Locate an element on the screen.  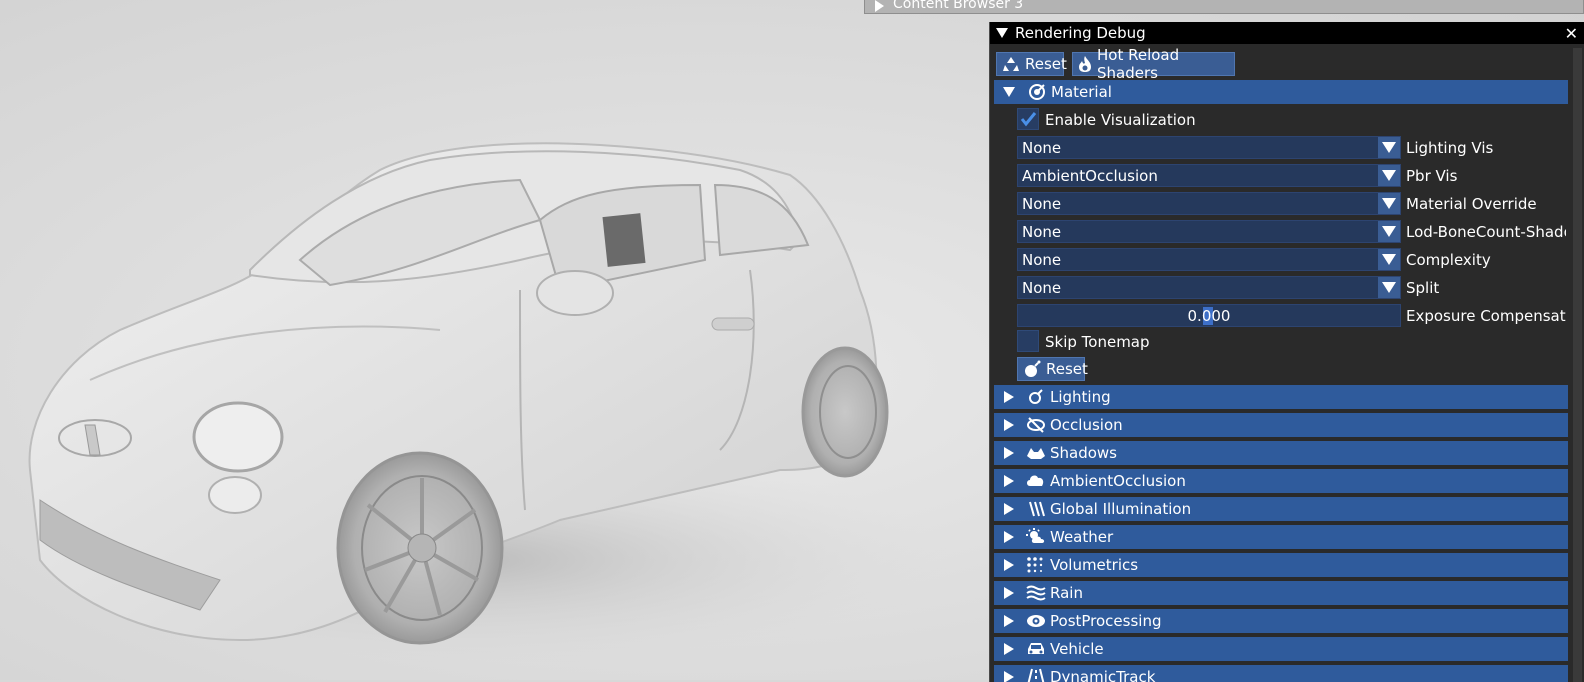
water-icon is located at coordinates (1036, 593).